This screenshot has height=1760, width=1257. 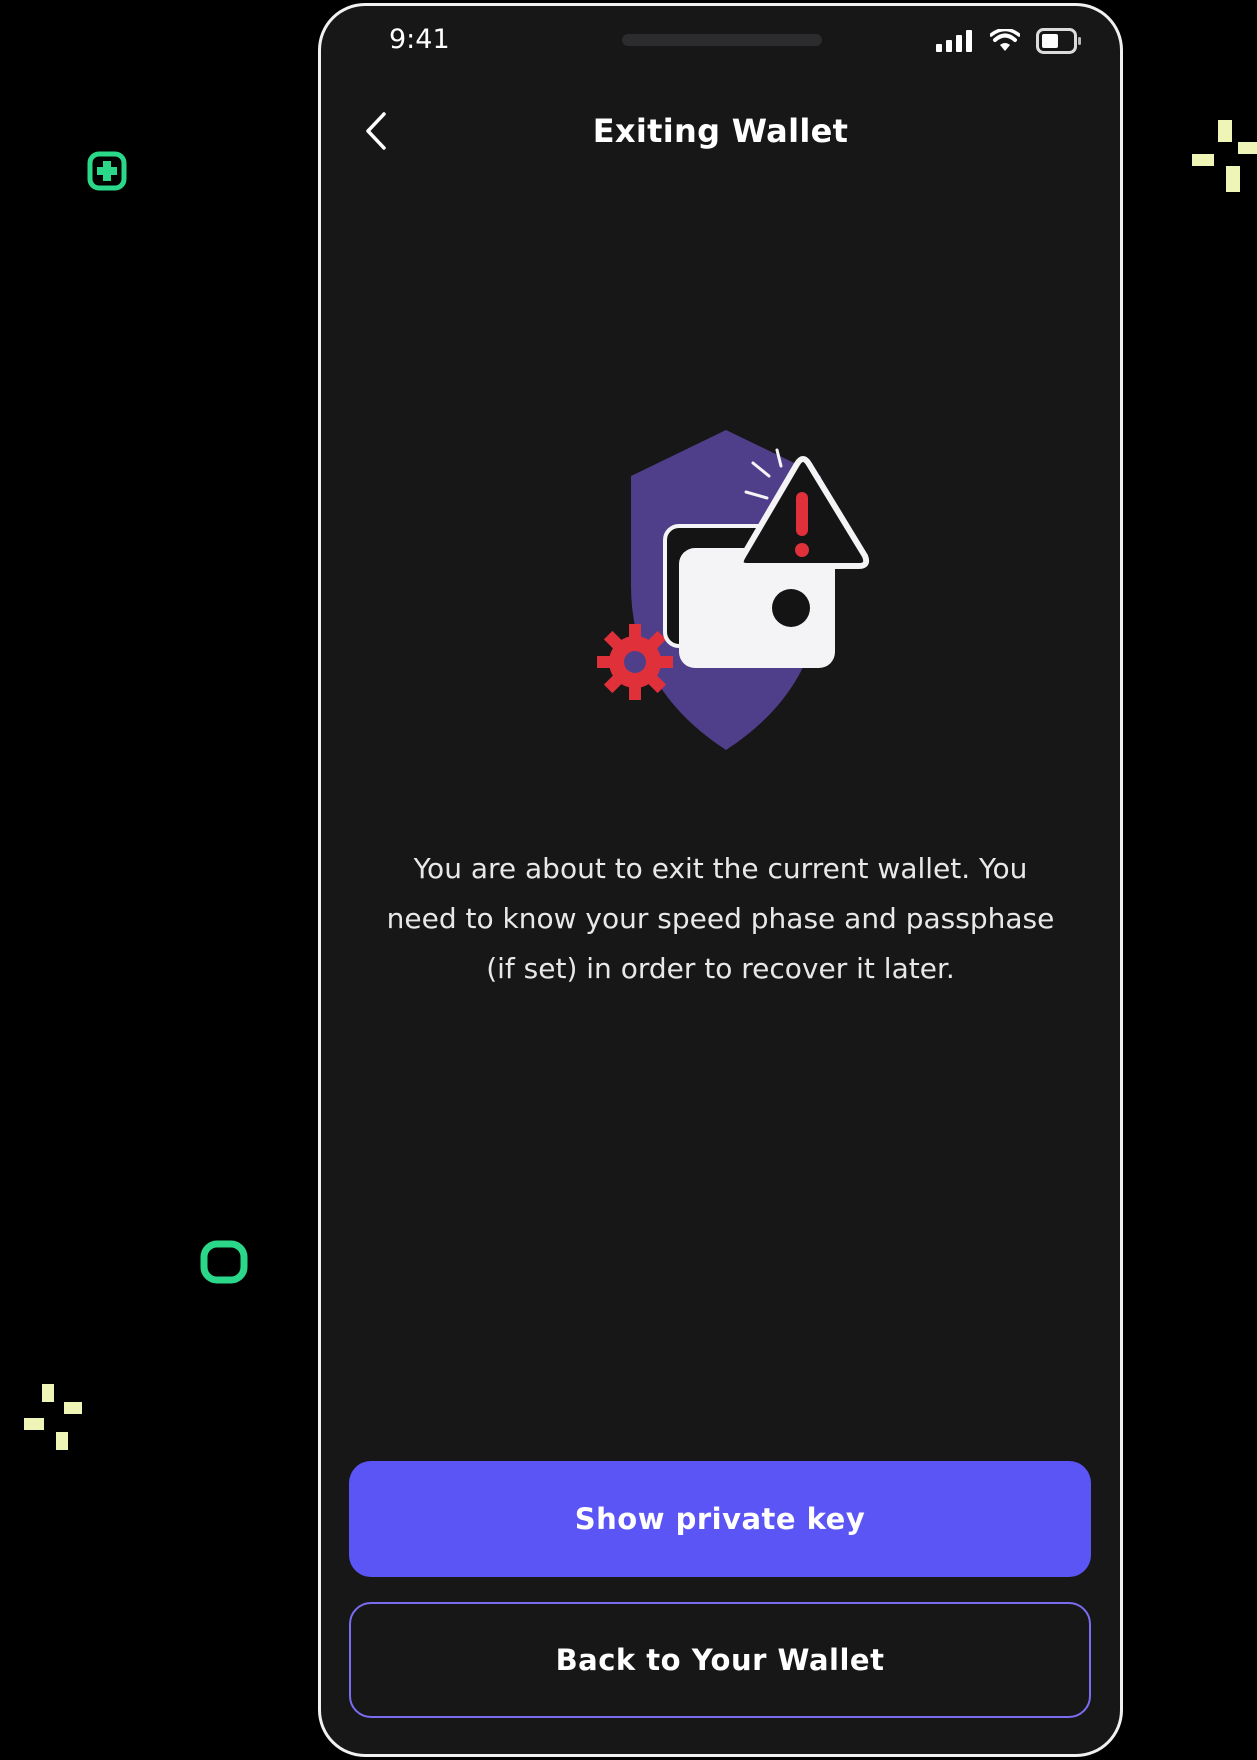 I want to click on signal-icon, so click(x=954, y=41).